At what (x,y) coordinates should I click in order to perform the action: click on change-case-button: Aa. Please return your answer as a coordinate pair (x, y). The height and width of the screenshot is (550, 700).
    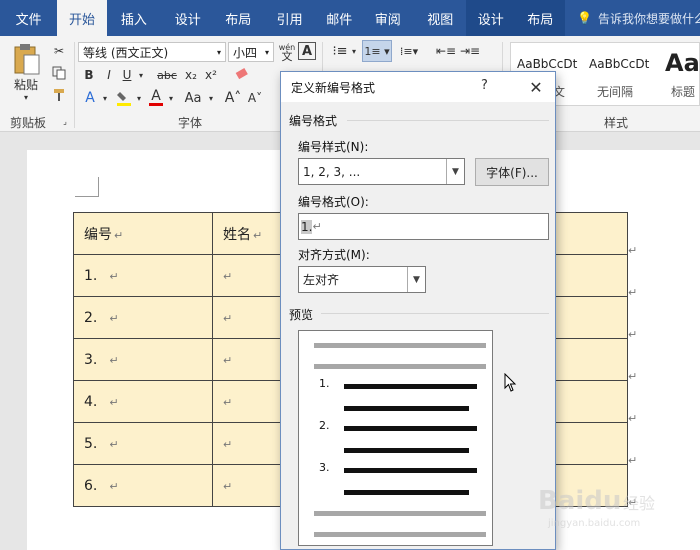
    Looking at the image, I should click on (193, 98).